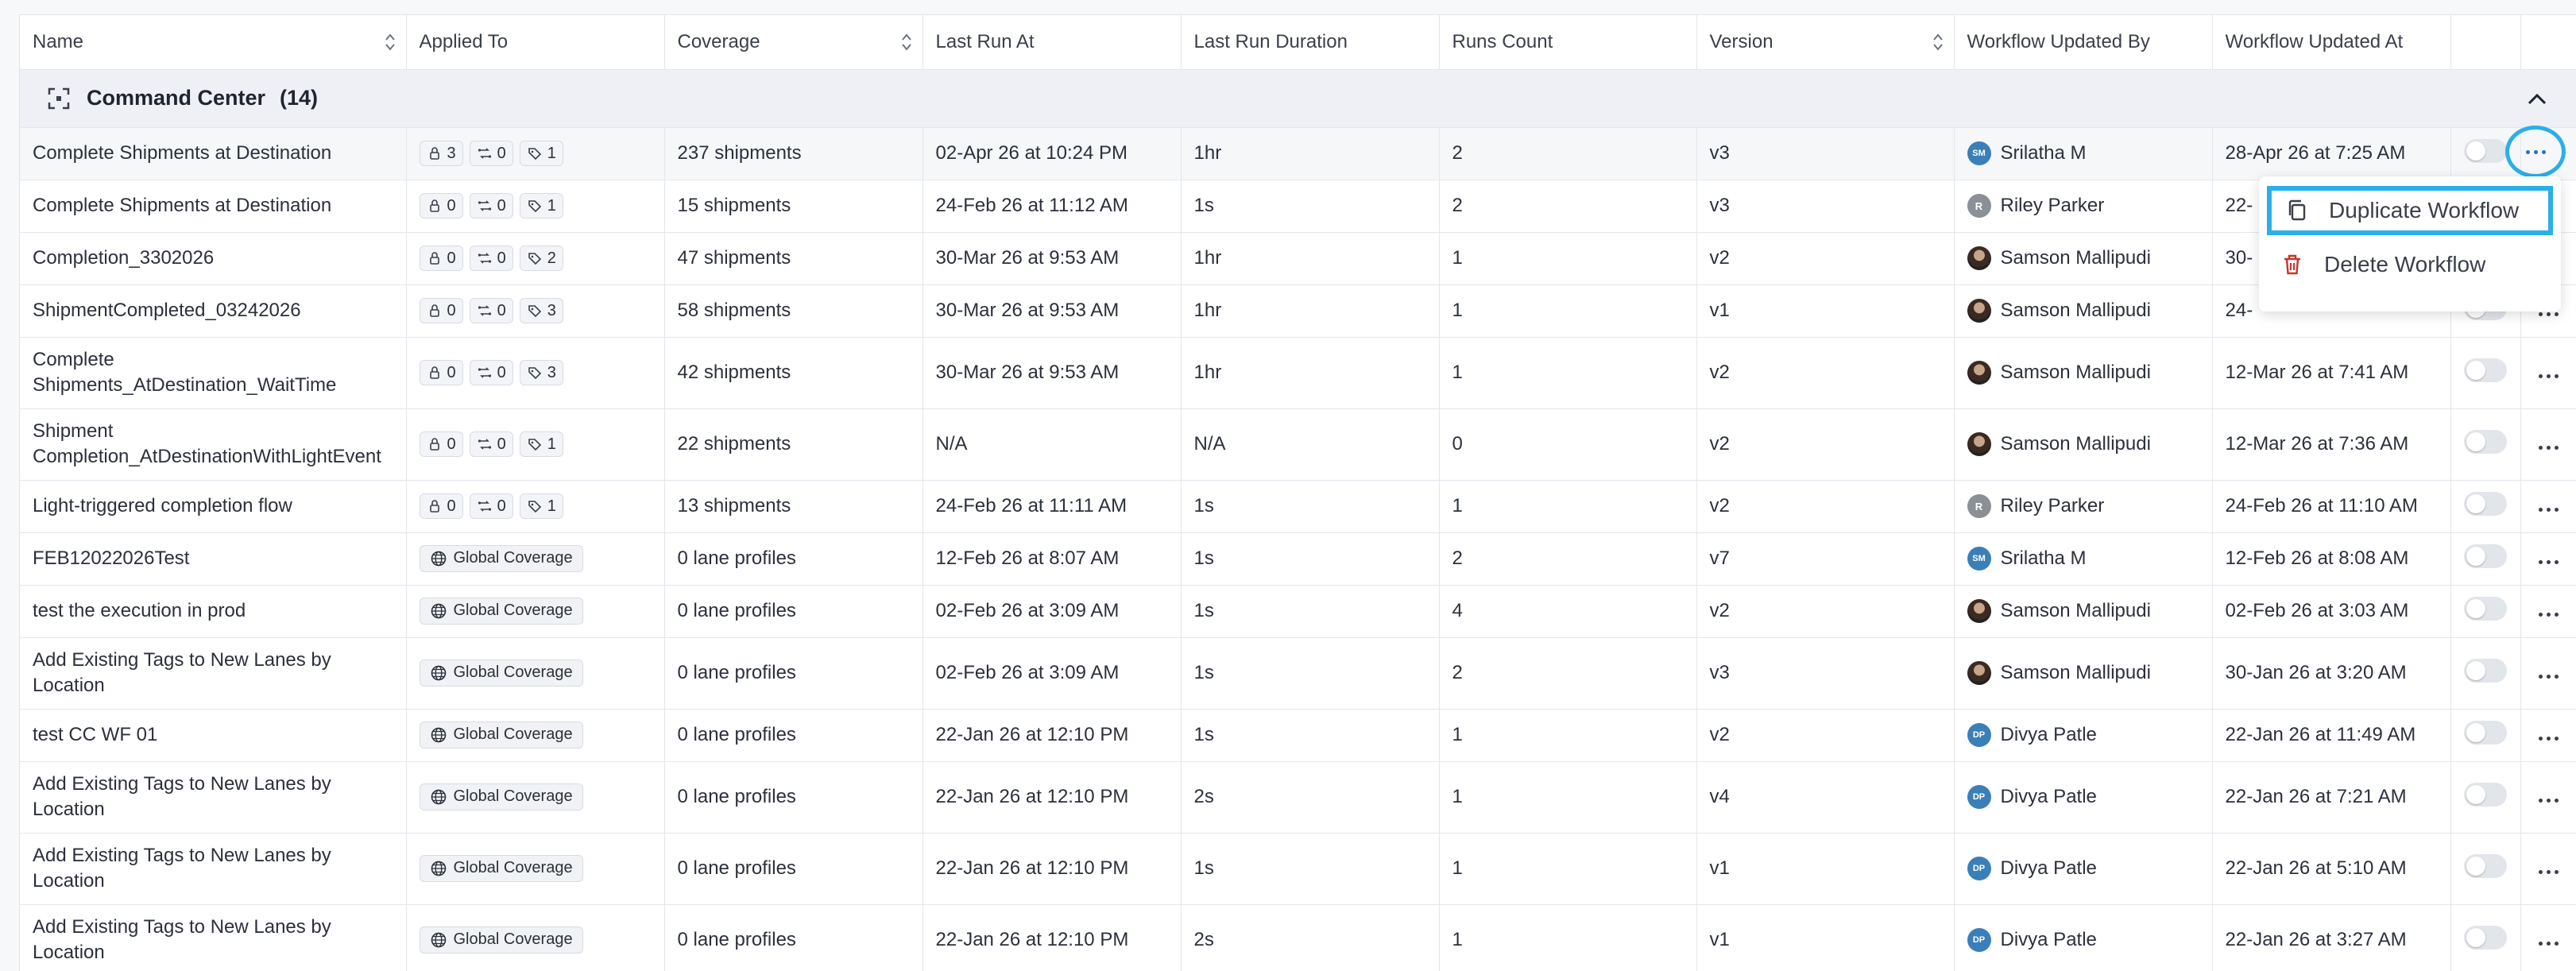 This screenshot has width=2576, height=971. I want to click on route-icon, so click(484, 153).